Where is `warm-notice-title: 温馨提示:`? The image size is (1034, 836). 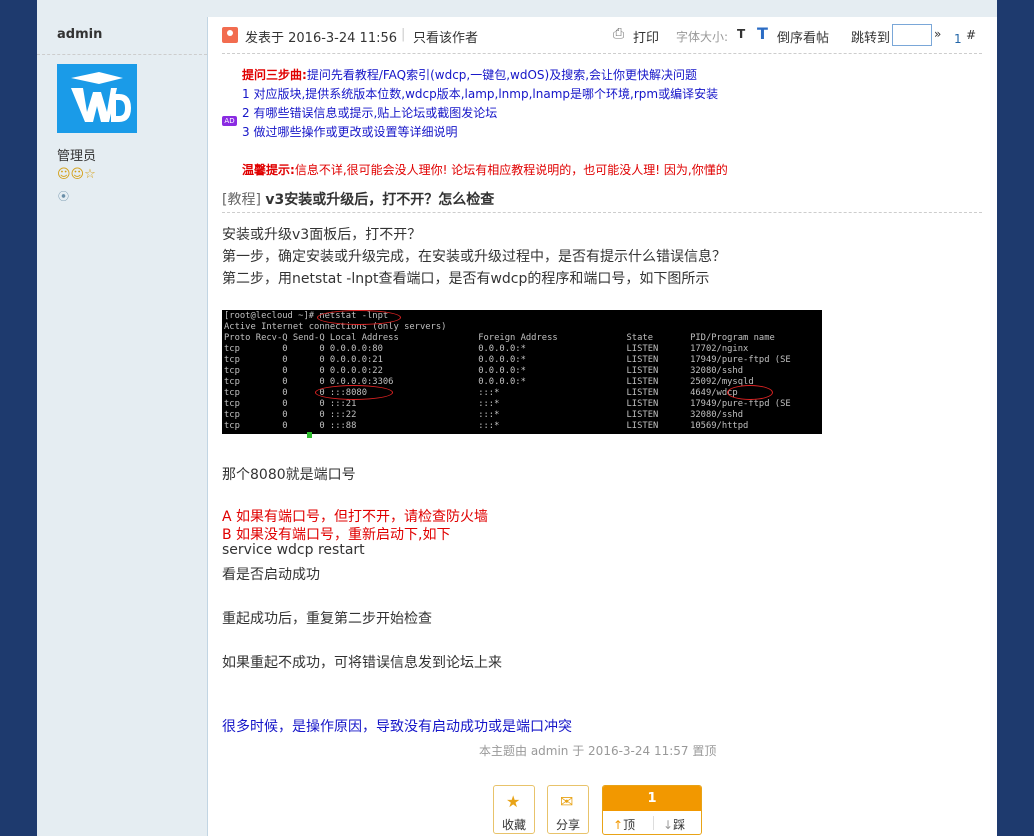
warm-notice-title: 温馨提示: is located at coordinates (268, 170).